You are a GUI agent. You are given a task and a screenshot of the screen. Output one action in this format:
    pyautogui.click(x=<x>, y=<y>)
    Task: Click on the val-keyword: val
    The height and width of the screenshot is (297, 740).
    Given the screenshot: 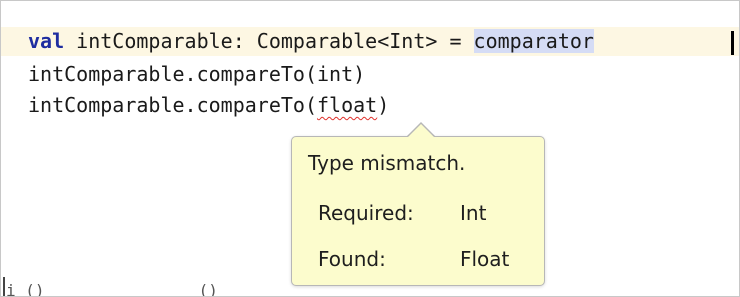 What is the action you would take?
    pyautogui.click(x=46, y=41)
    